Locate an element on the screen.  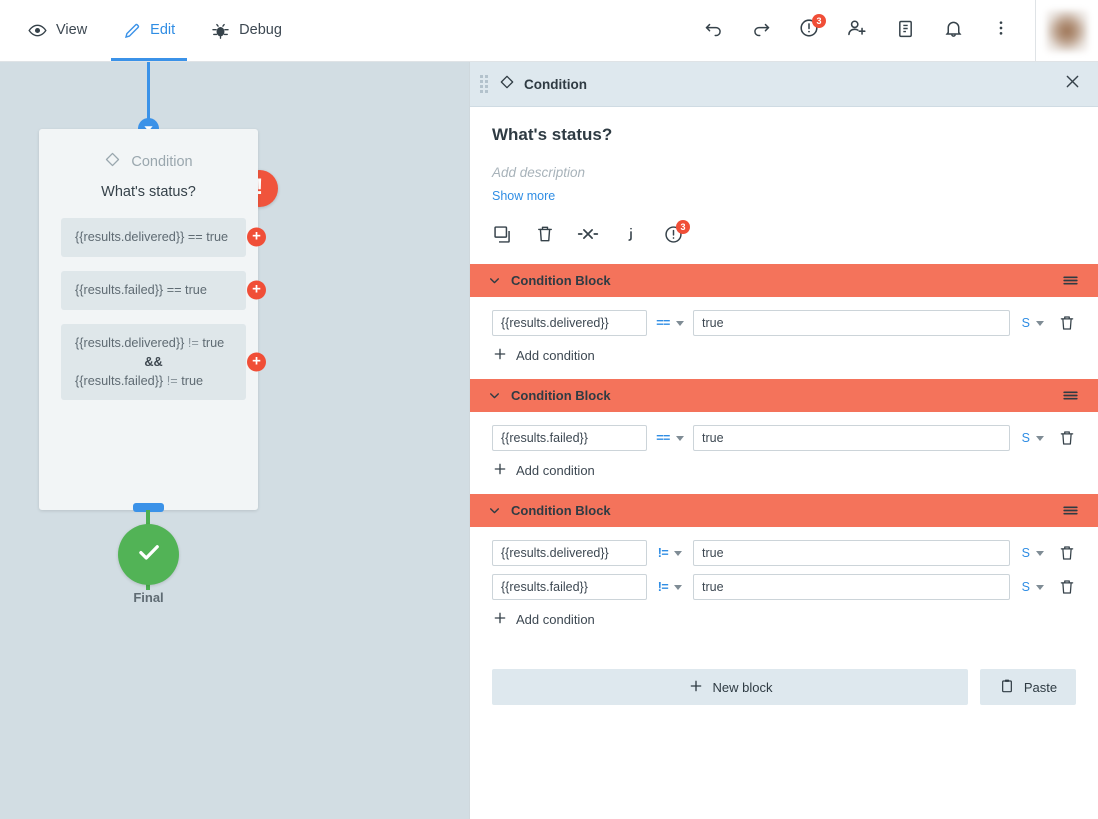
avatar is located at coordinates (1067, 30).